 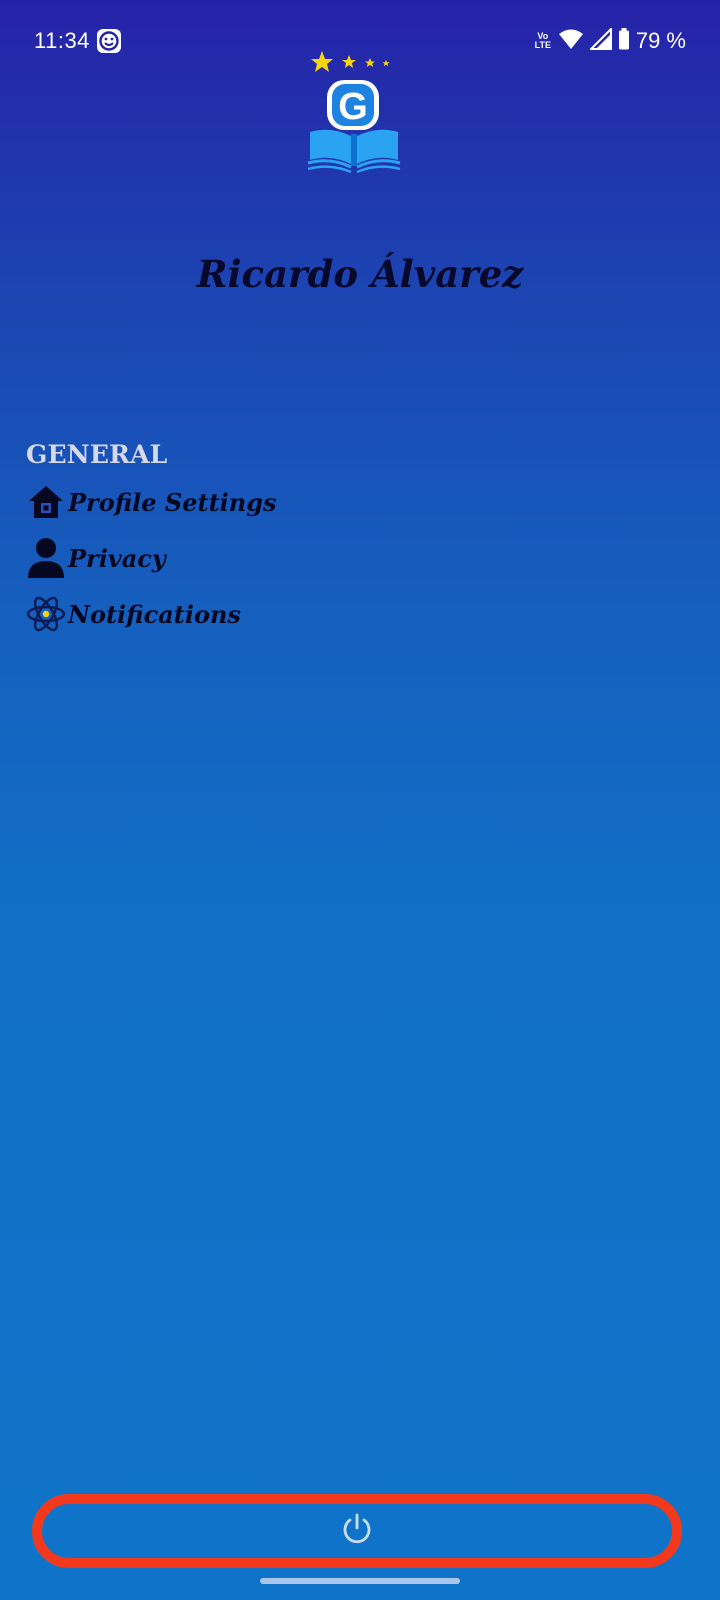 I want to click on status-indicators: Vo LTE 79 %, so click(x=610, y=40).